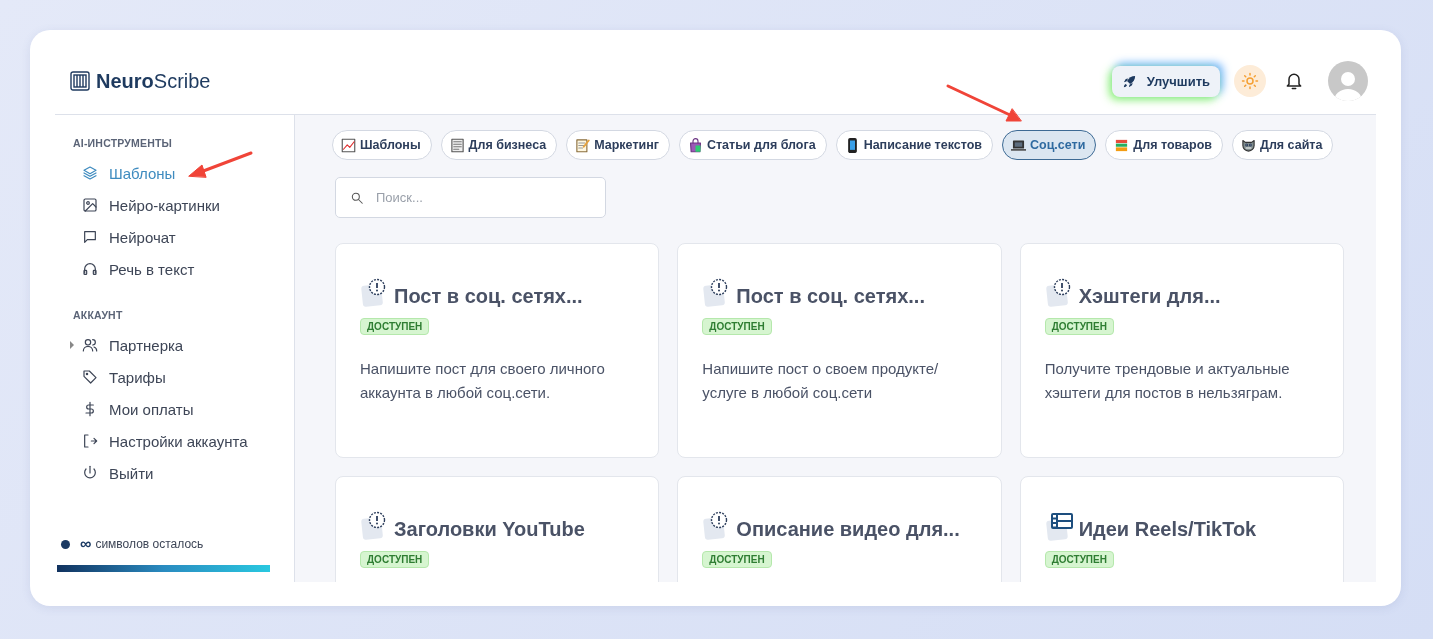 The height and width of the screenshot is (639, 1433). Describe the element at coordinates (1164, 145) in the screenshot. I see `category-chip: Для товаров` at that location.